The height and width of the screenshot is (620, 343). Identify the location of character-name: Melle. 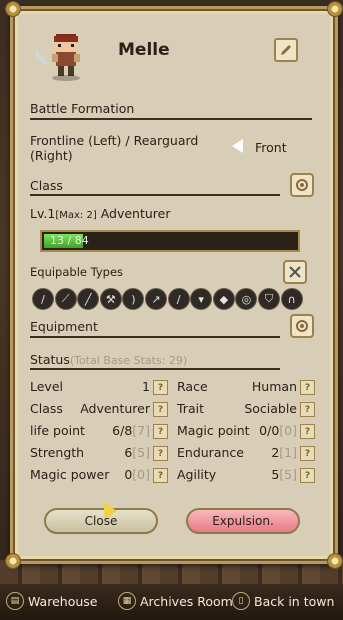
(144, 50).